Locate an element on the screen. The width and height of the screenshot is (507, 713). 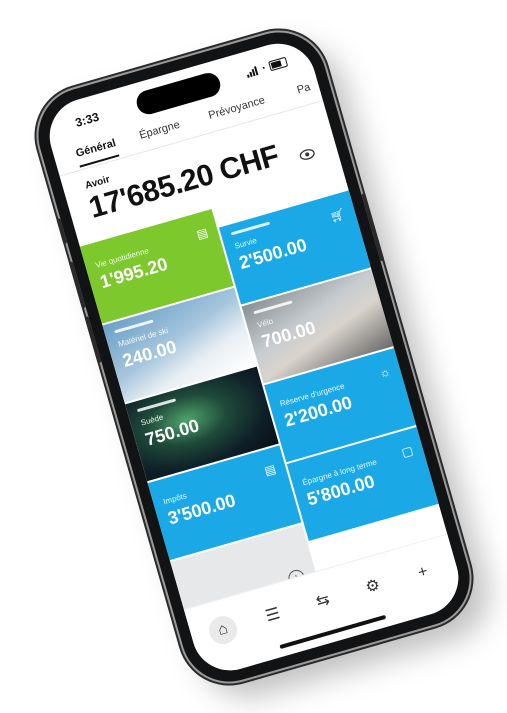
tab-more: Pa is located at coordinates (303, 88).